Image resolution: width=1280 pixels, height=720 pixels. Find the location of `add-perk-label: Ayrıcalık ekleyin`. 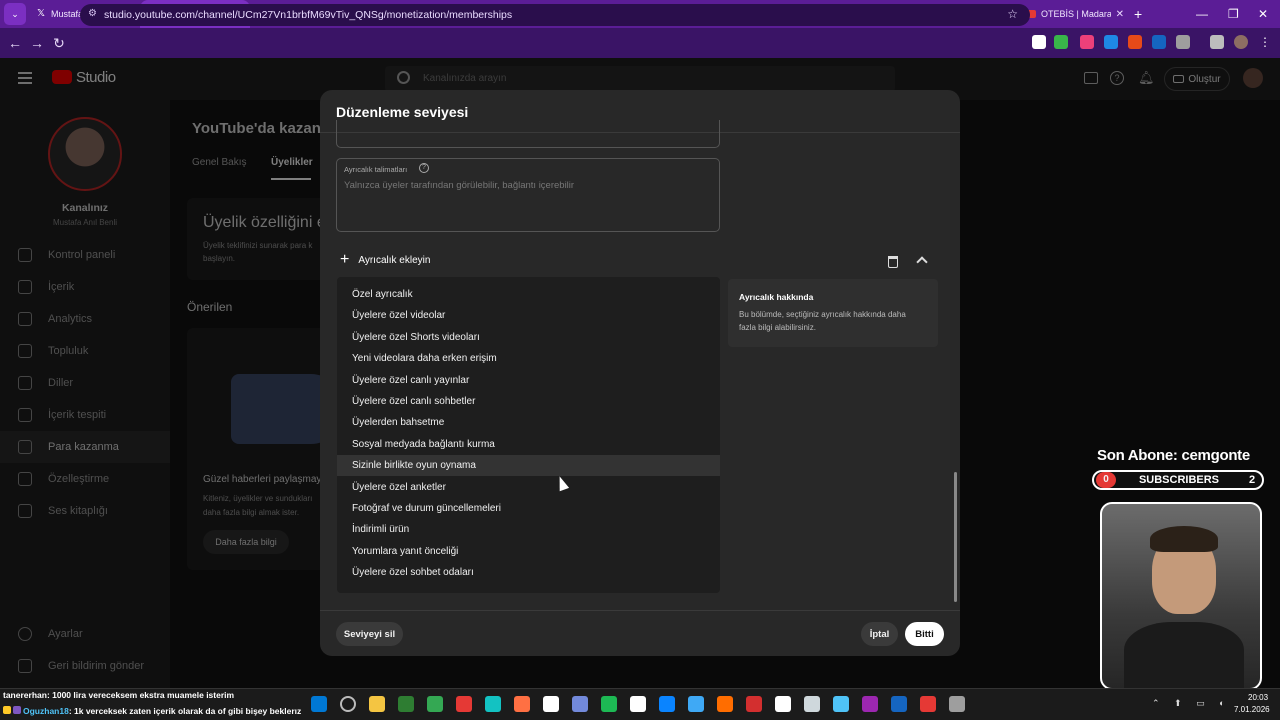

add-perk-label: Ayrıcalık ekleyin is located at coordinates (394, 260).